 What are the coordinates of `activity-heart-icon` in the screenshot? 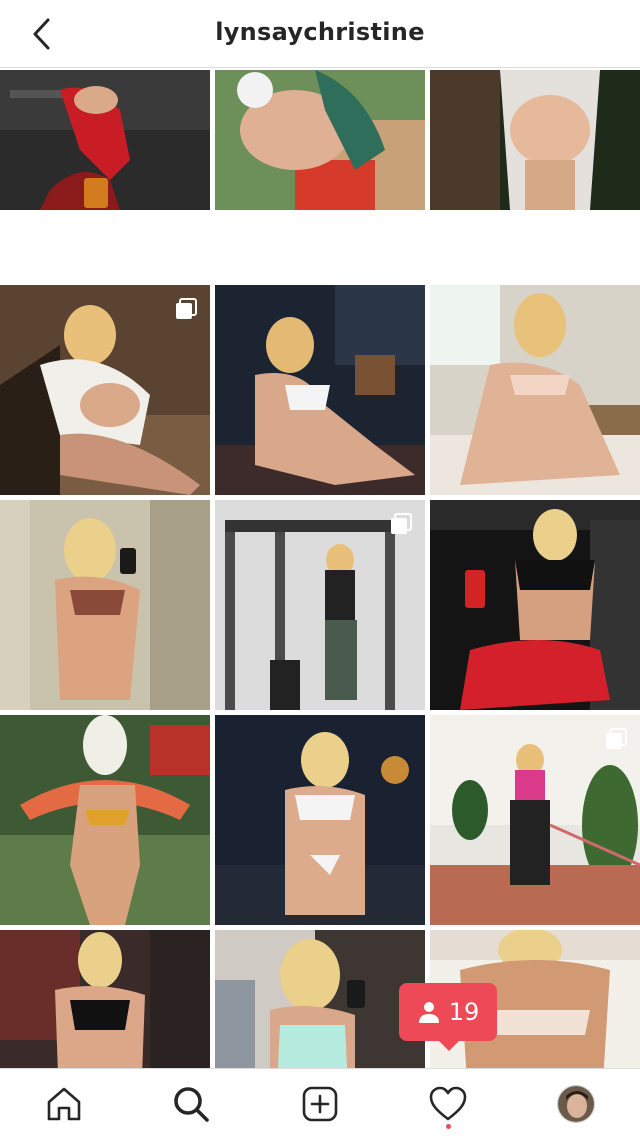 It's located at (448, 1103).